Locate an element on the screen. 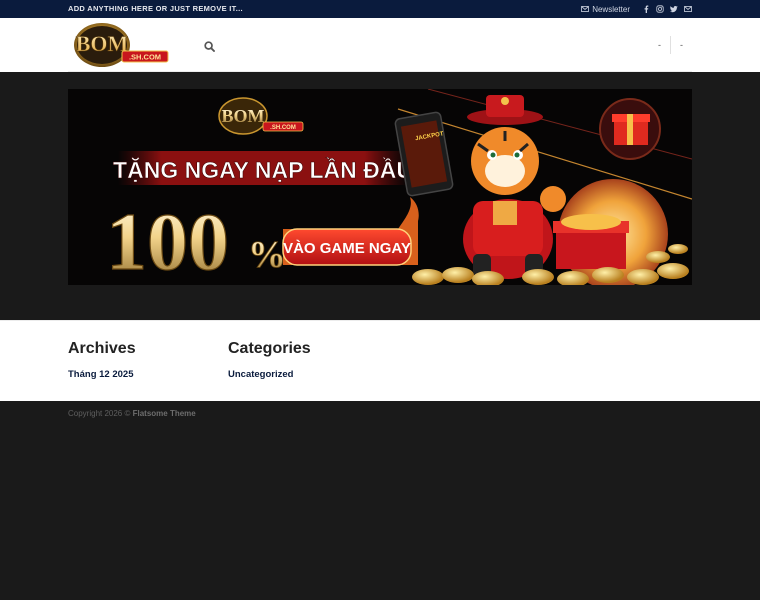 This screenshot has width=760, height=600. widget-categories: Categories Uncategorized is located at coordinates (269, 360).